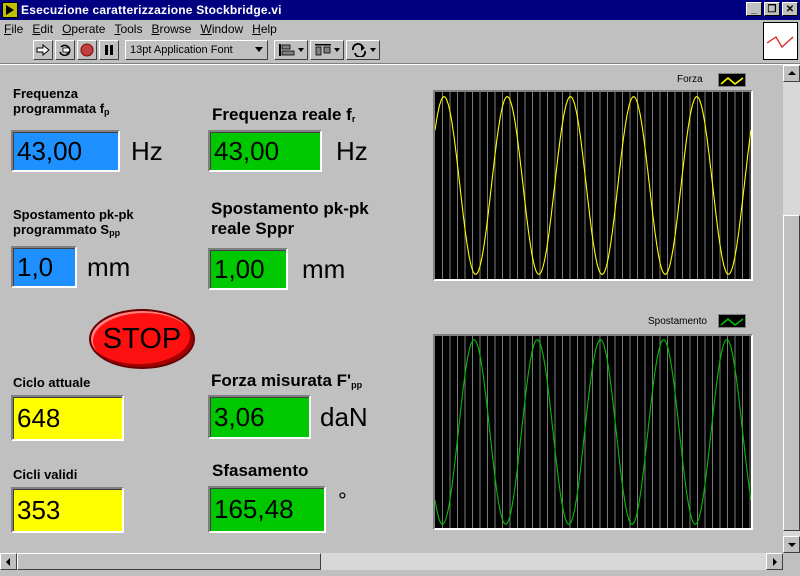 Image resolution: width=800 pixels, height=576 pixels. Describe the element at coordinates (342, 500) in the screenshot. I see `phase-unit: °` at that location.